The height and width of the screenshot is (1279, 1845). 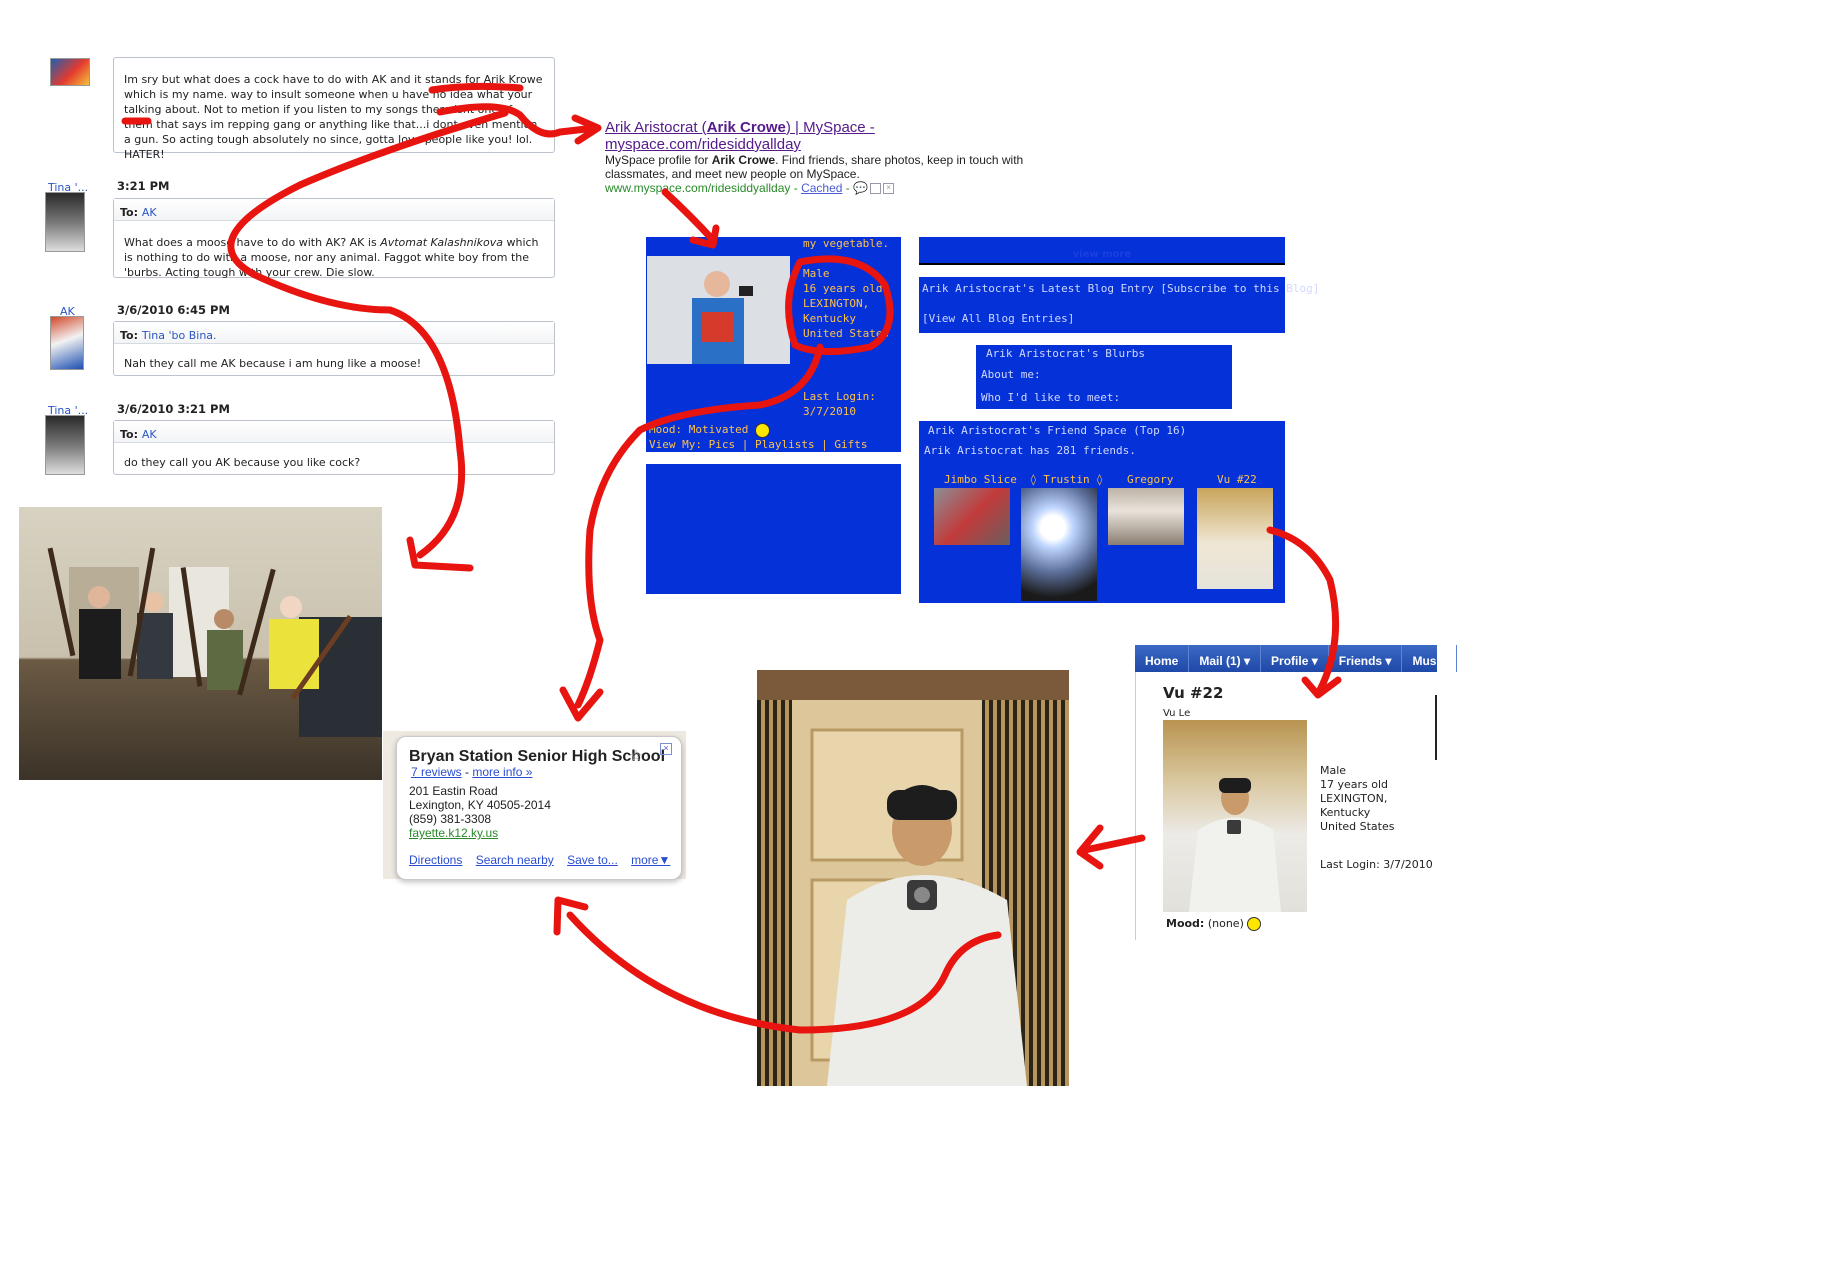 What do you see at coordinates (1436, 727) in the screenshot?
I see `vu-page-divider` at bounding box center [1436, 727].